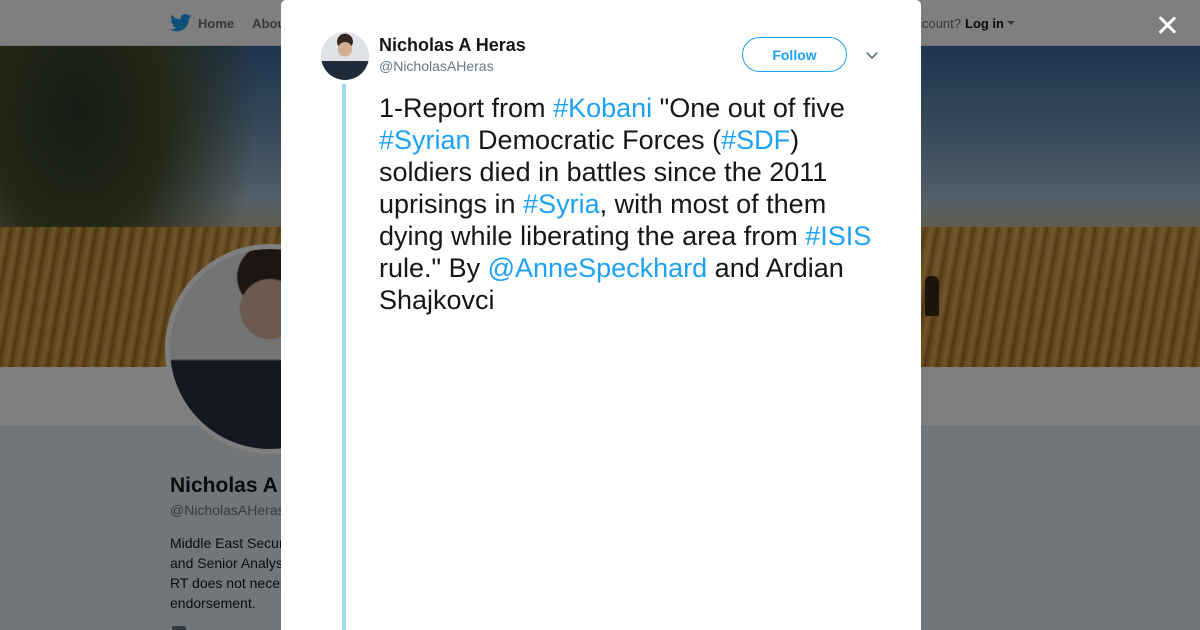 This screenshot has width=1200, height=630. I want to click on thread-line, so click(344, 357).